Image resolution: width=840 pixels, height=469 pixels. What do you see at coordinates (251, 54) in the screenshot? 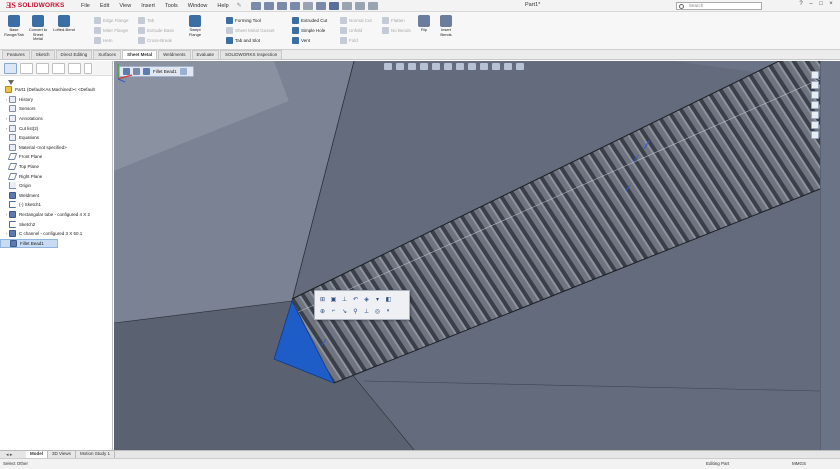
I see `tab-solidworks-inspection: SOLIDWORKS Inspection` at bounding box center [251, 54].